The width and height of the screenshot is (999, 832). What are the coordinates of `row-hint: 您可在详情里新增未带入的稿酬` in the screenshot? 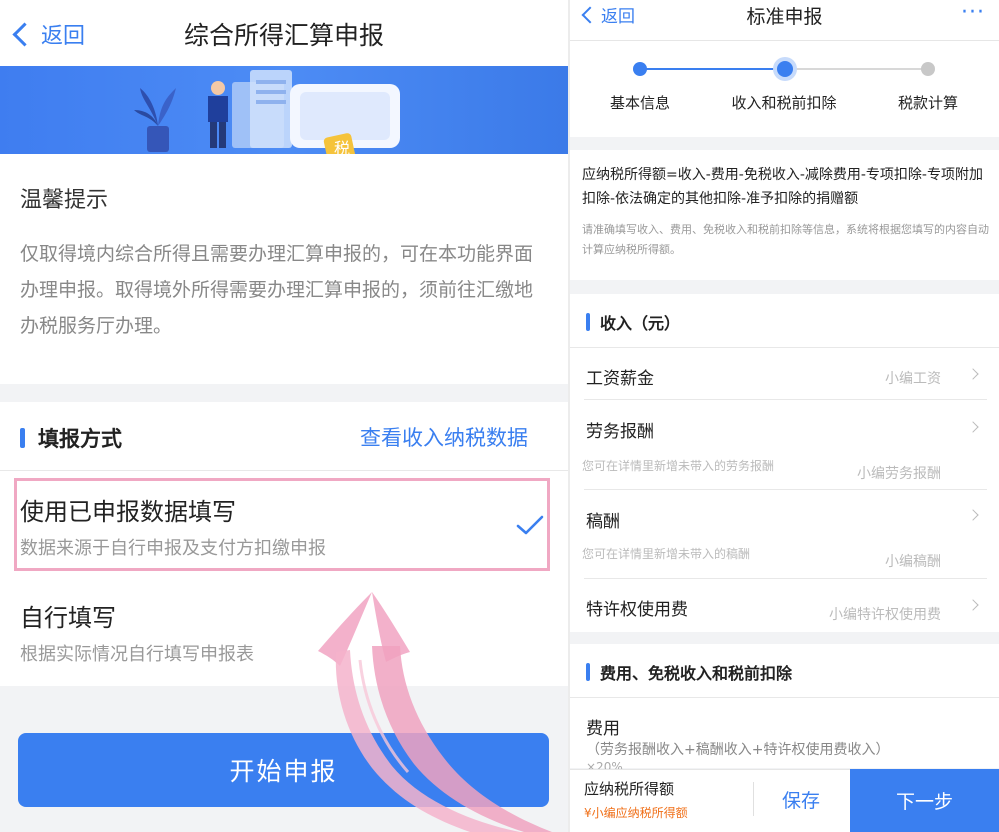 It's located at (666, 554).